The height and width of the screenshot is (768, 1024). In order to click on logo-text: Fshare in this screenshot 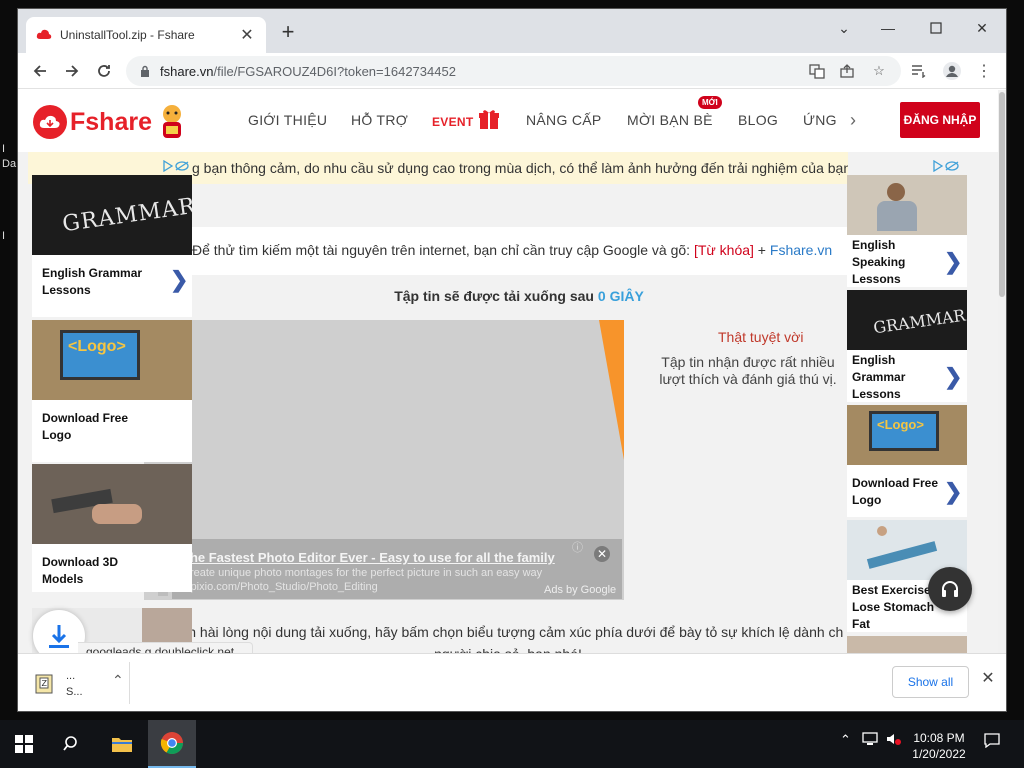, I will do `click(111, 121)`.